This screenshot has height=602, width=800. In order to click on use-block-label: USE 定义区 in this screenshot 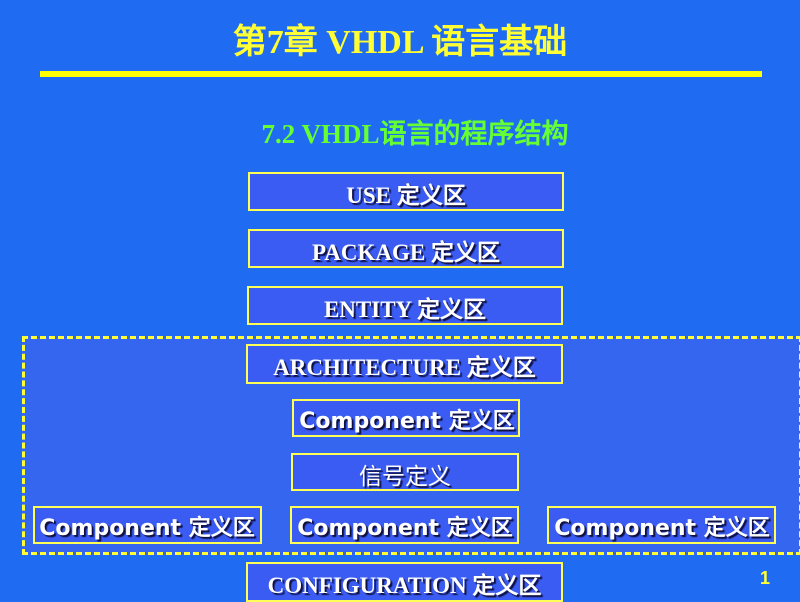, I will do `click(406, 195)`.